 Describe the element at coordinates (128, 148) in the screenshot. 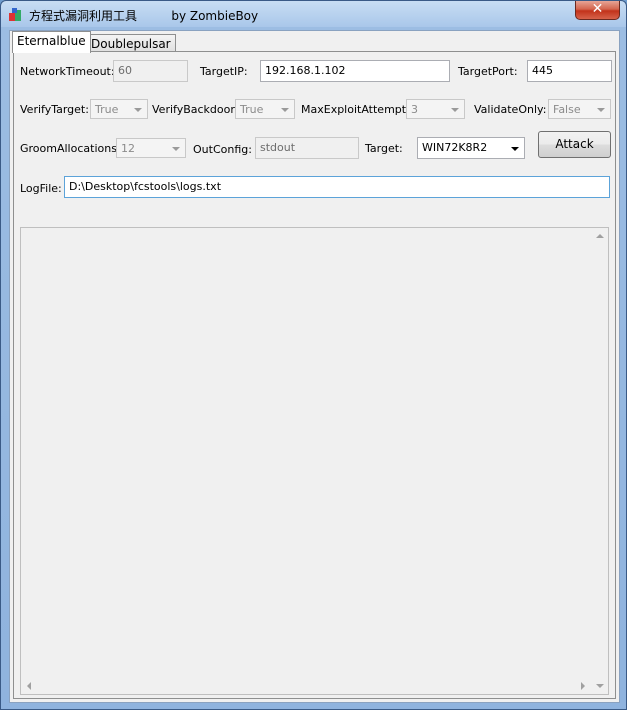

I see `groom-allocations-value: 12` at that location.